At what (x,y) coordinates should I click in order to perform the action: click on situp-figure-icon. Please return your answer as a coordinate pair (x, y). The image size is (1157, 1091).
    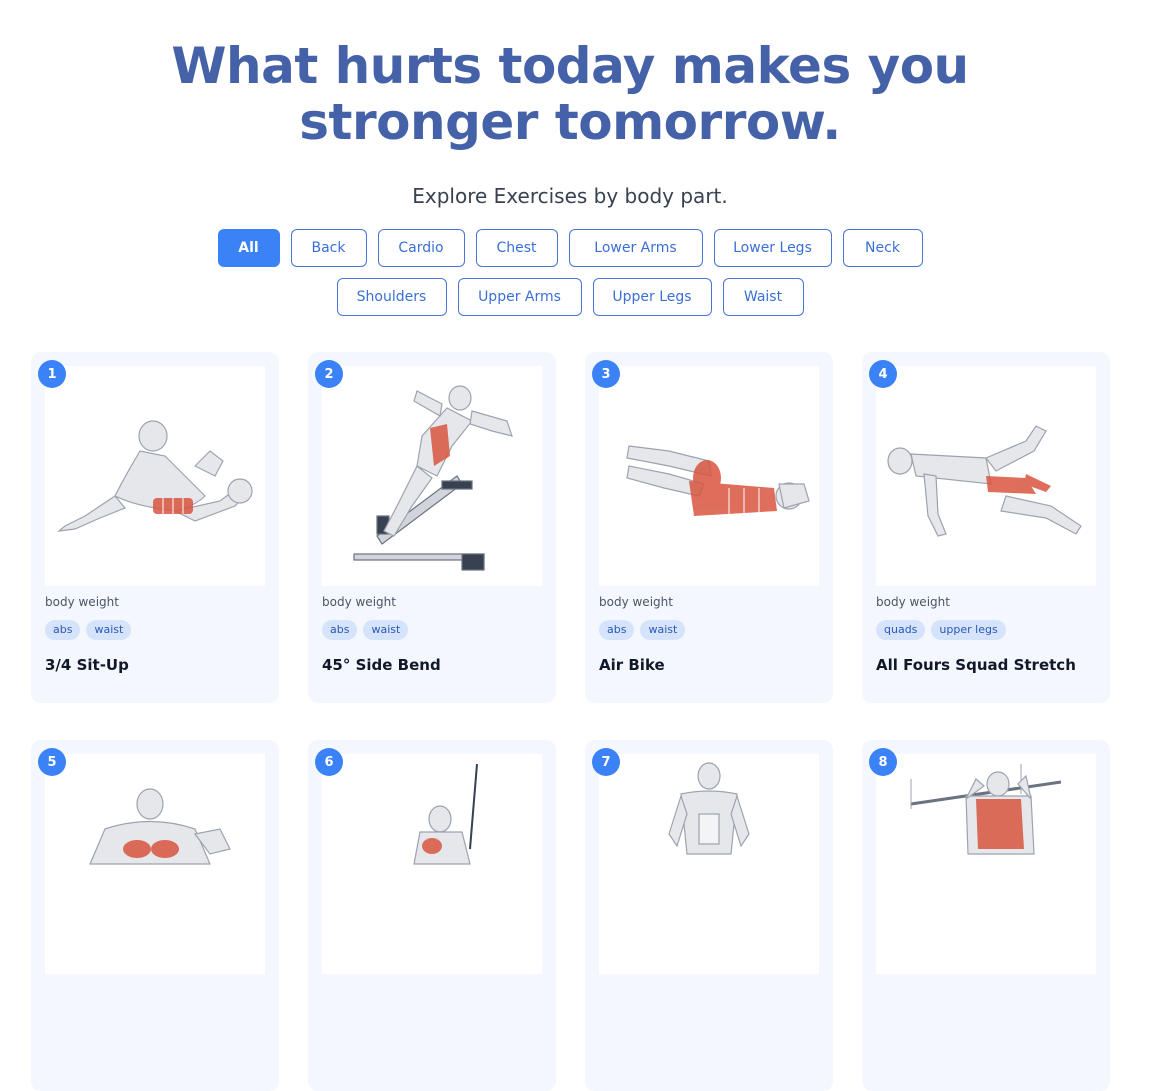
    Looking at the image, I should click on (155, 476).